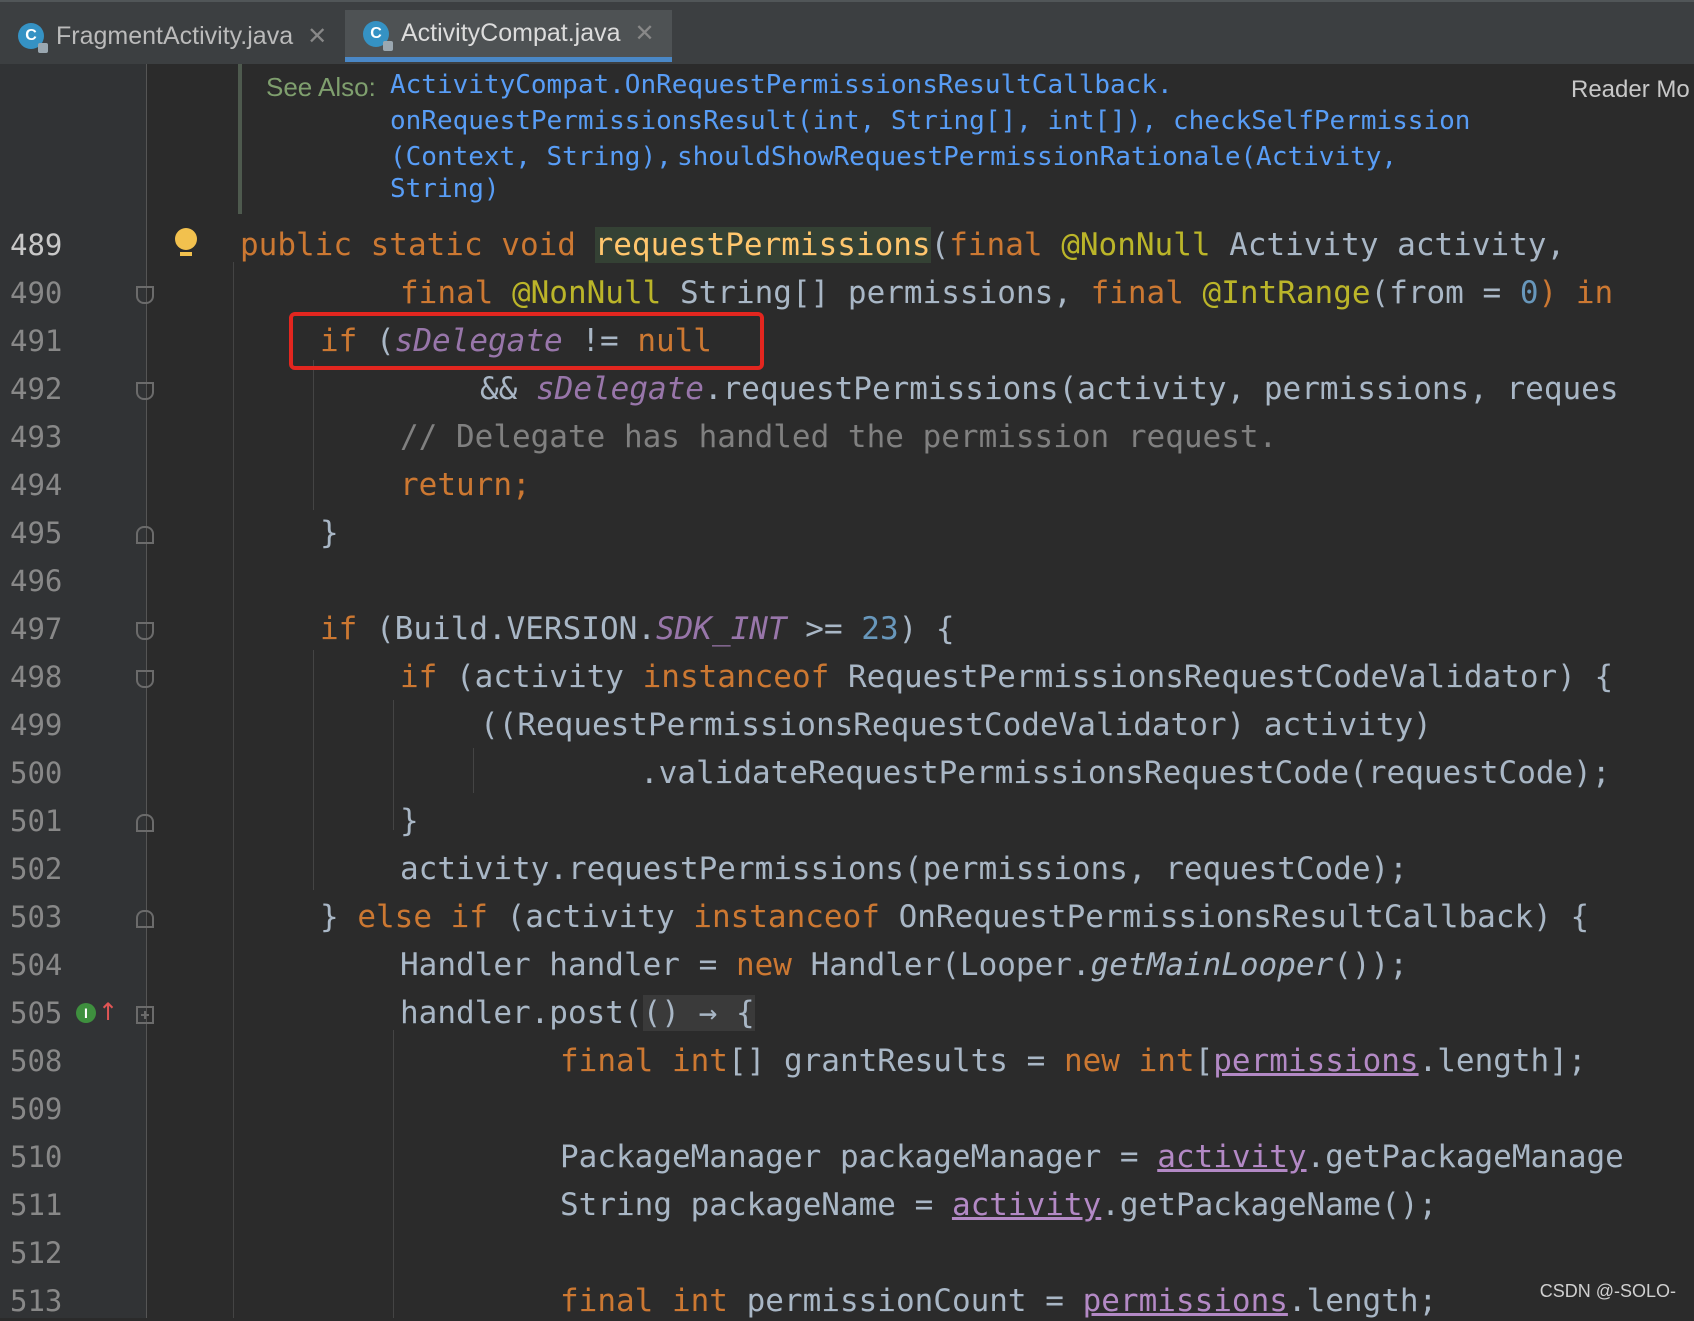 Image resolution: width=1694 pixels, height=1321 pixels. Describe the element at coordinates (240, 139) in the screenshot. I see `javadoc-border` at that location.